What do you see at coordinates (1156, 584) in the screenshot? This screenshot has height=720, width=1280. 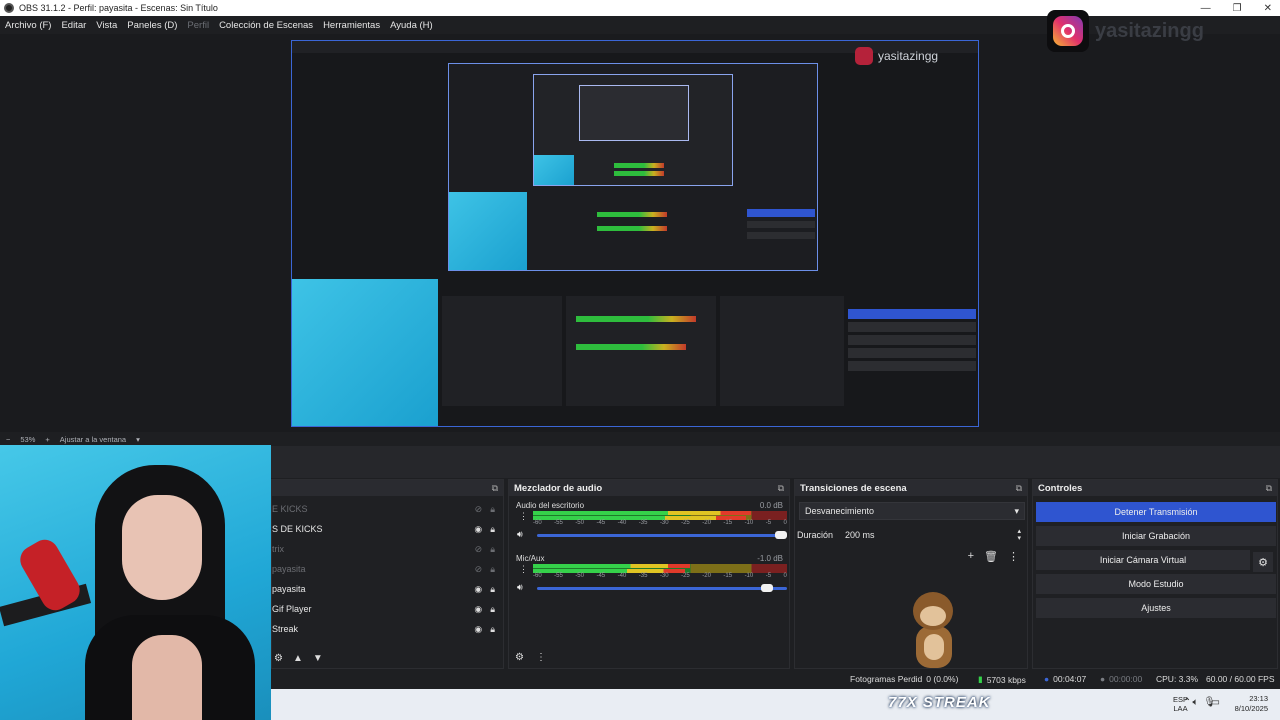 I see `studio-mode-button: Modo Estudio` at bounding box center [1156, 584].